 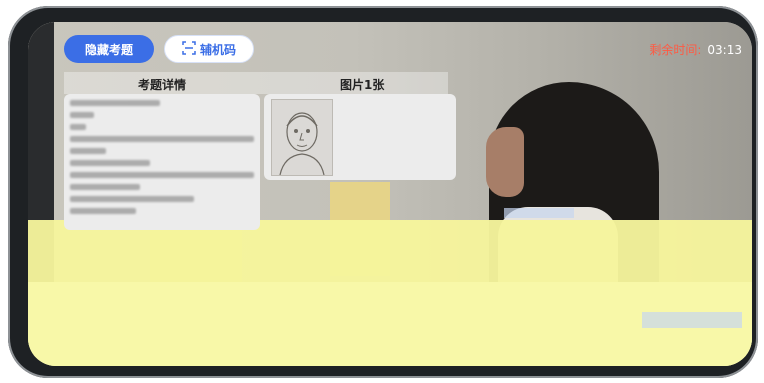 I want to click on auxiliary-code-label: 辅机码, so click(x=217, y=49).